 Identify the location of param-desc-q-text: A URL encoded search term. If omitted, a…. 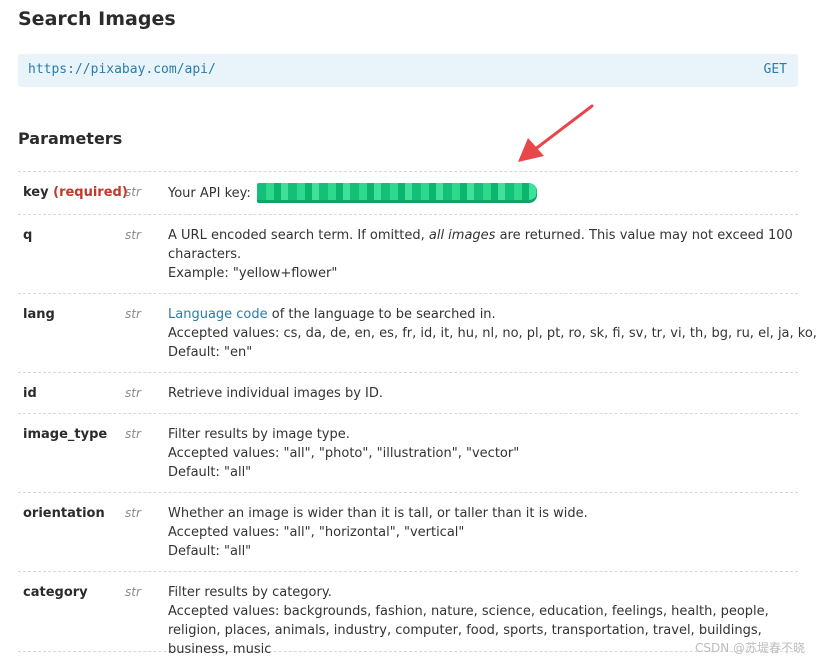
(480, 245).